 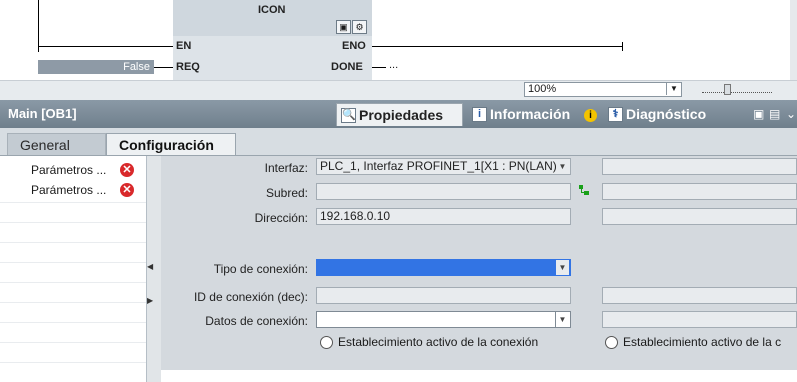 I want to click on pin-req: REQ, so click(x=188, y=67).